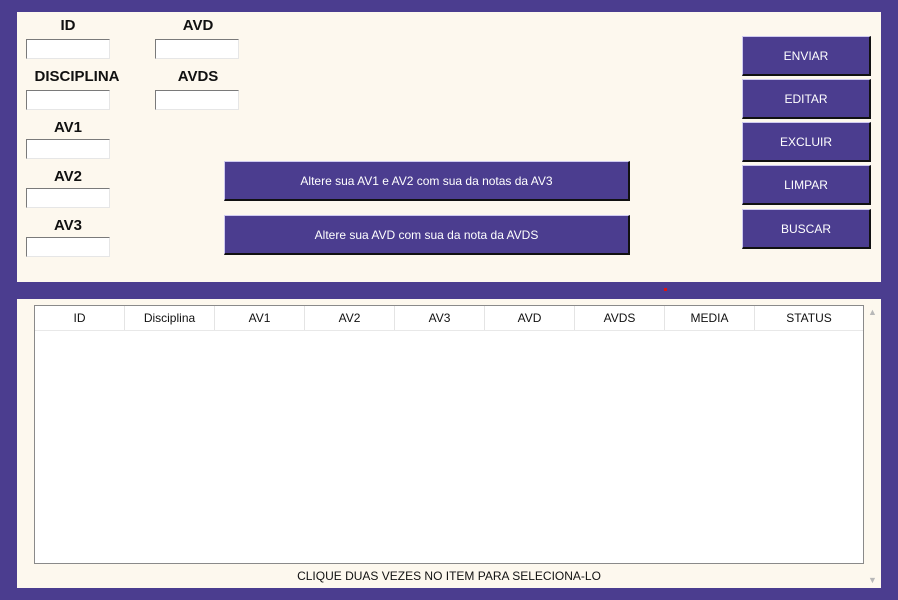 The image size is (898, 600). I want to click on id-input, so click(68, 49).